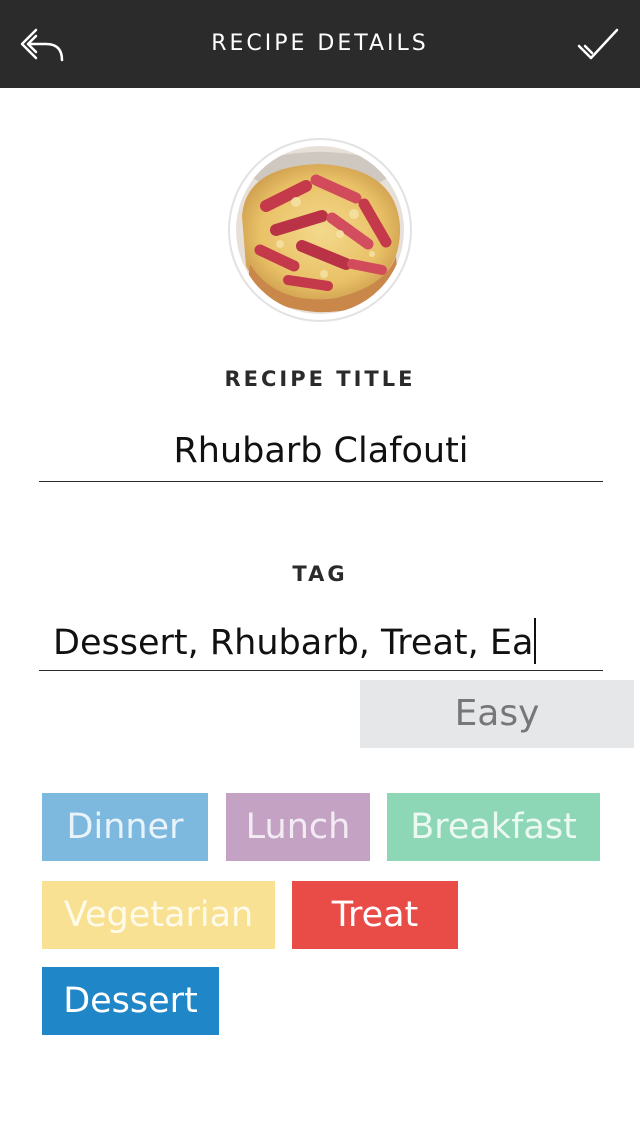 The width and height of the screenshot is (640, 1136). What do you see at coordinates (375, 915) in the screenshot?
I see `tag-chip-treat: Treat` at bounding box center [375, 915].